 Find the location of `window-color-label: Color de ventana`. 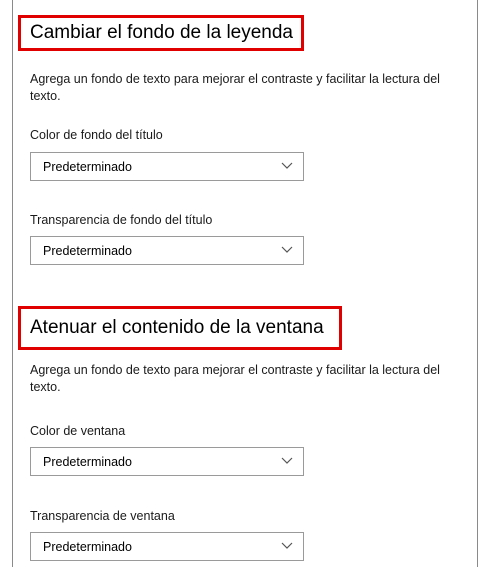

window-color-label: Color de ventana is located at coordinates (78, 431).